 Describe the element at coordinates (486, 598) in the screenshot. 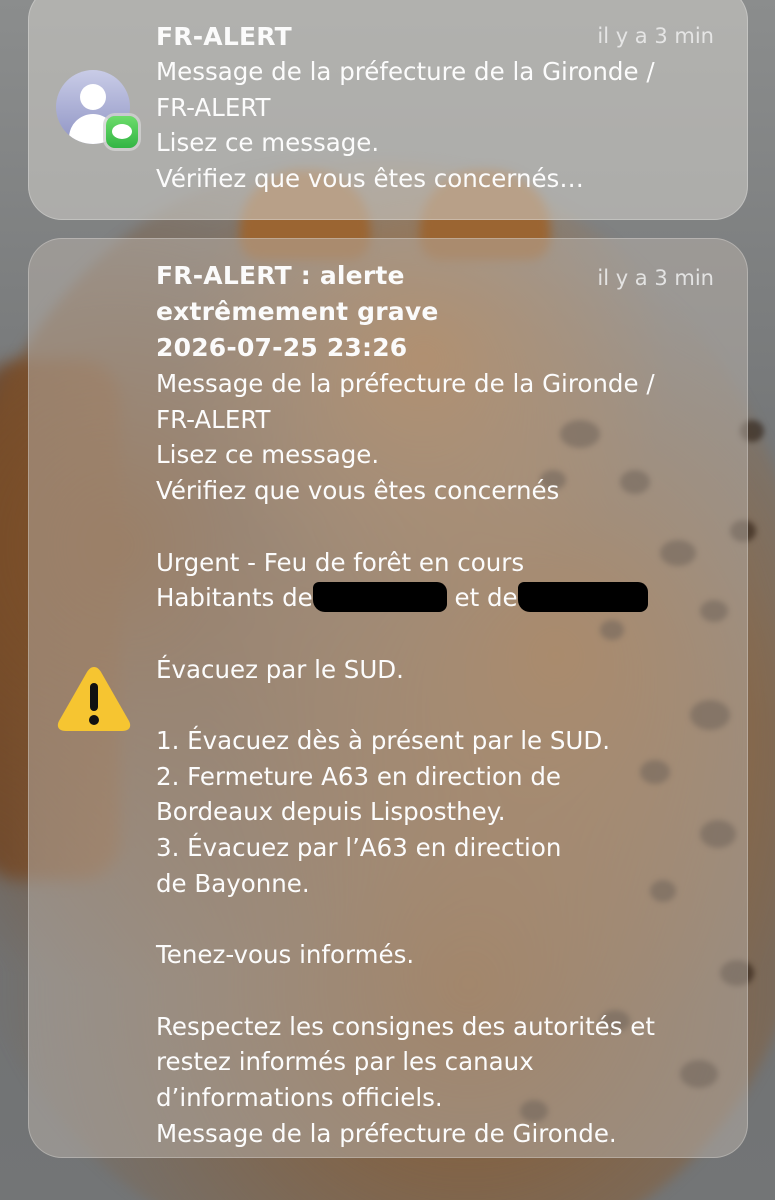

I see `habitants-middle: et de` at that location.